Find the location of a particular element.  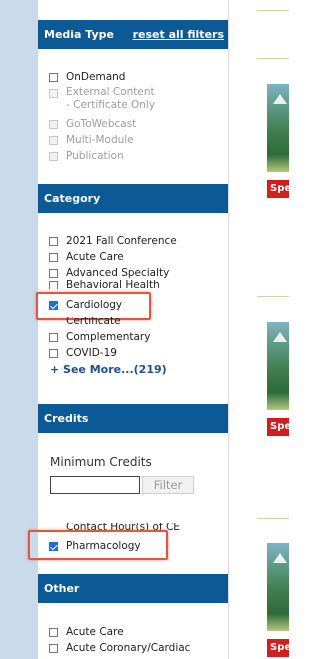

option-label: Publication is located at coordinates (95, 156).